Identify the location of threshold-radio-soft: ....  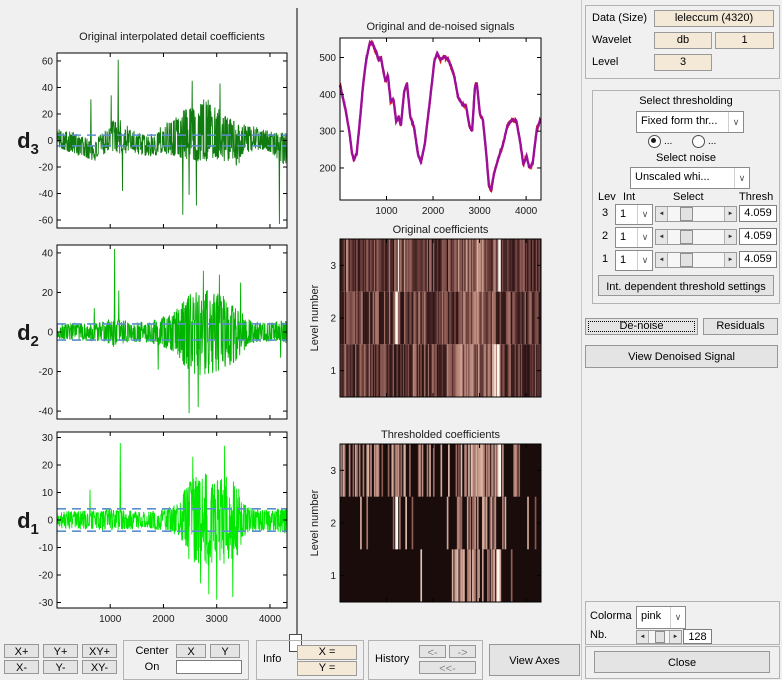
(660, 141).